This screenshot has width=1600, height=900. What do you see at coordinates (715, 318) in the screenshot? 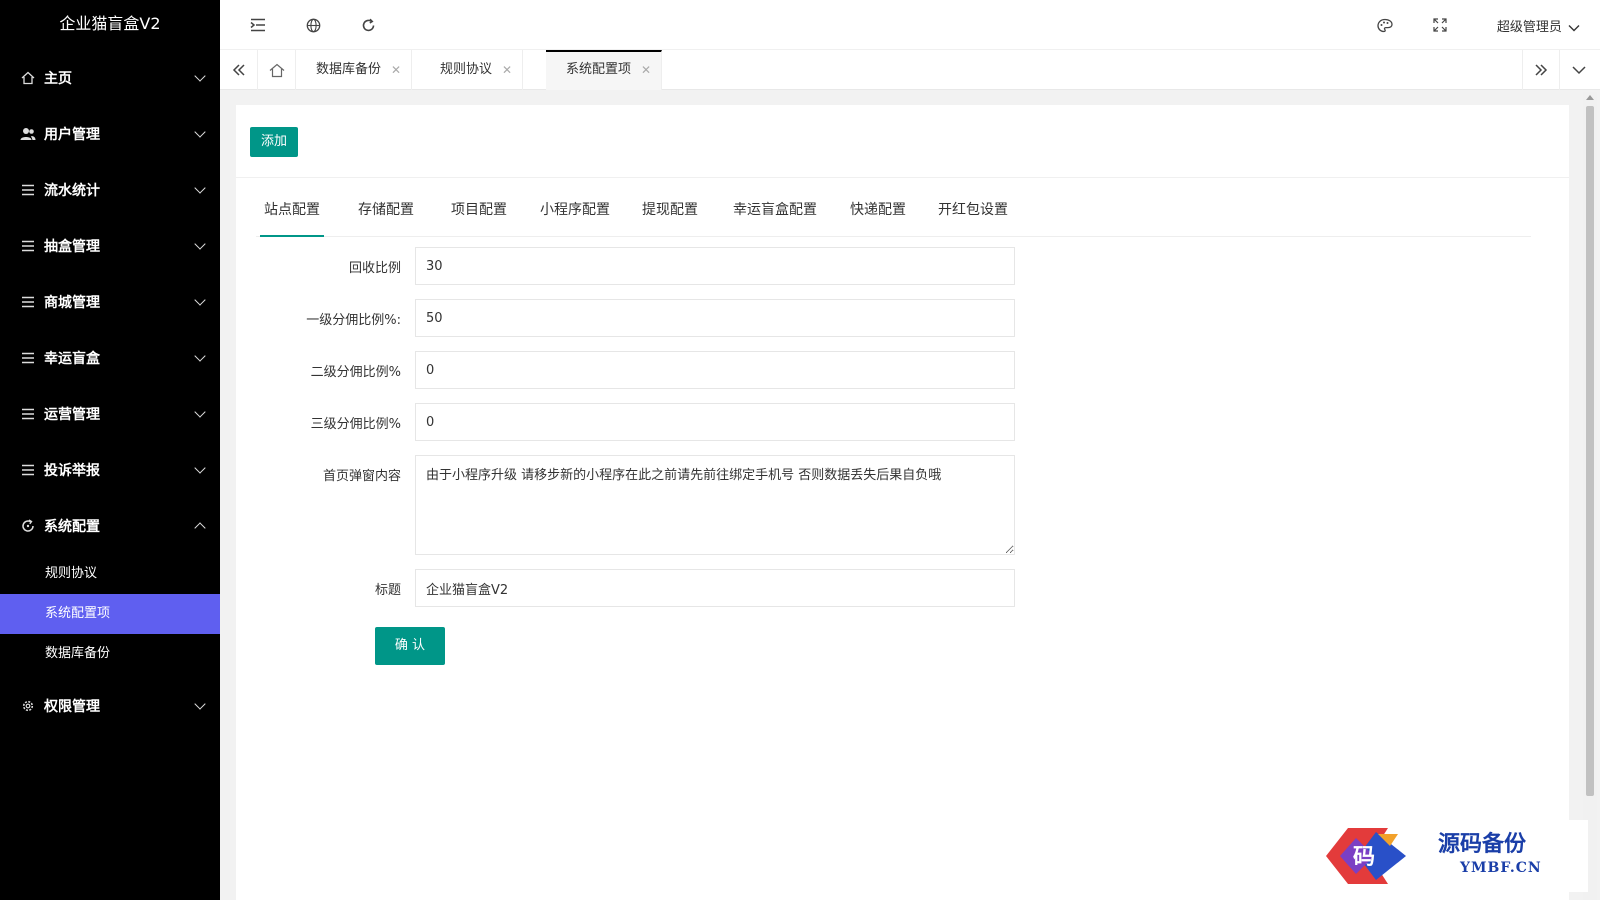
I see `level1-commission-input` at bounding box center [715, 318].